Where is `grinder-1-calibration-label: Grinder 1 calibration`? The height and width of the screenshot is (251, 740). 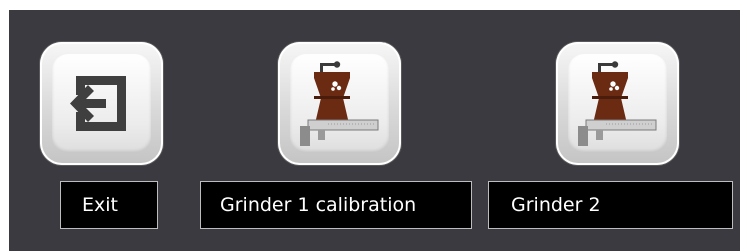
grinder-1-calibration-label: Grinder 1 calibration is located at coordinates (336, 205).